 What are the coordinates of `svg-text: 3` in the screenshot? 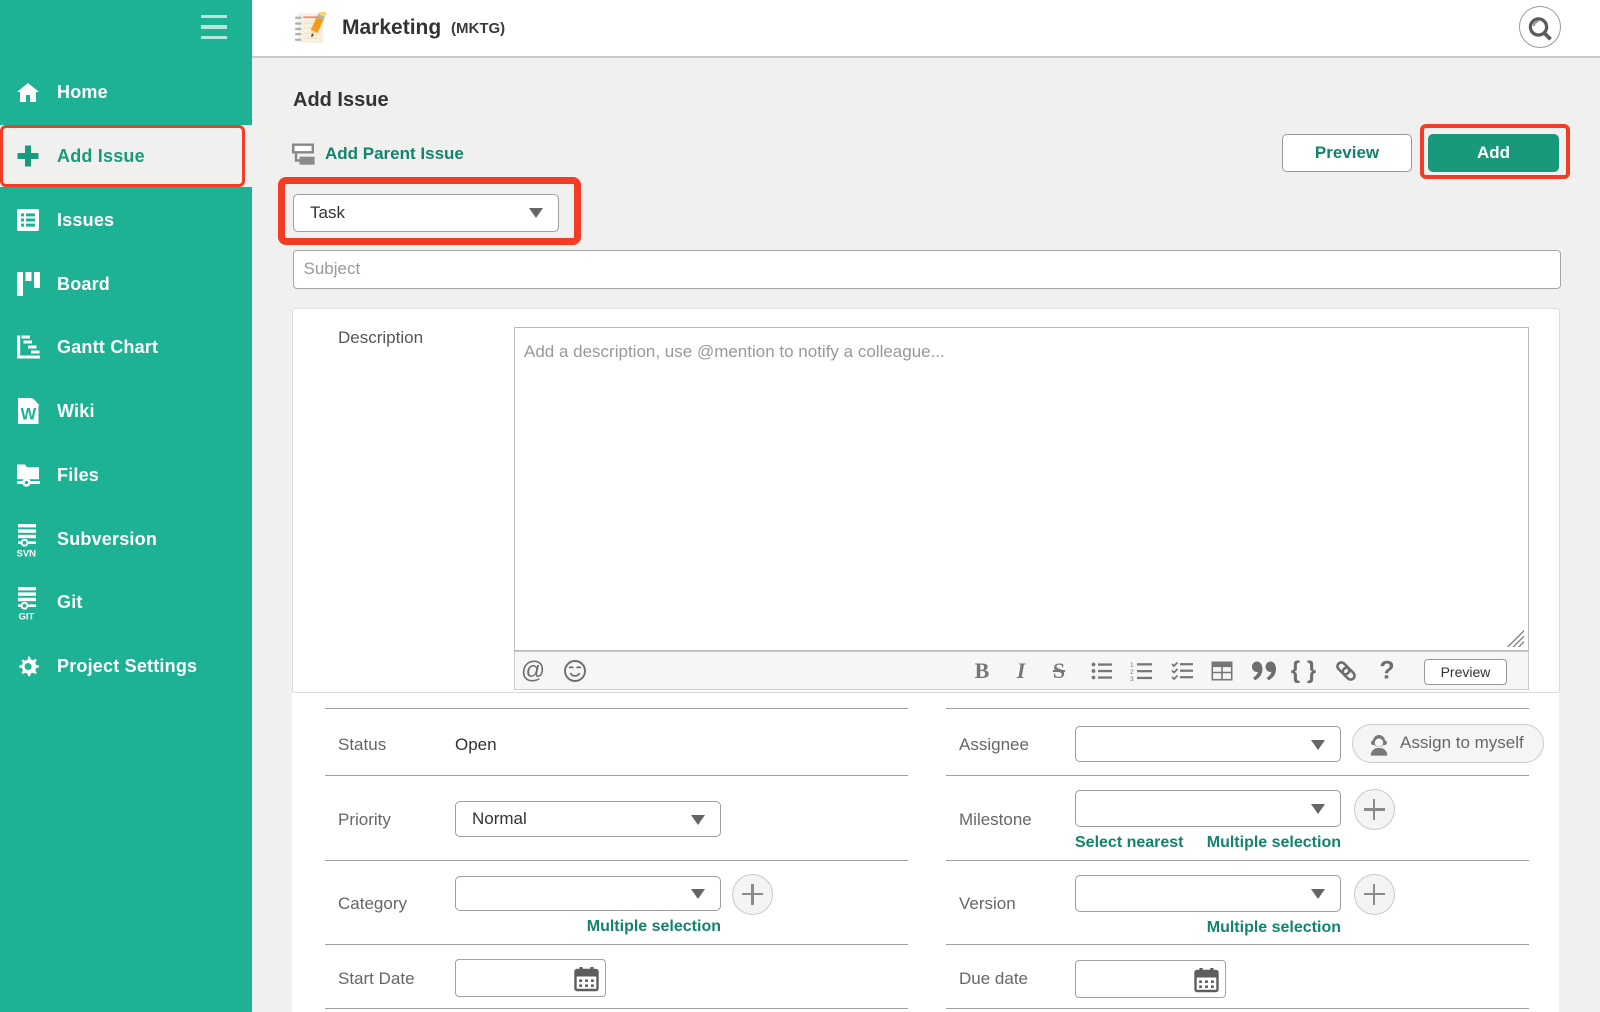 It's located at (1132, 678).